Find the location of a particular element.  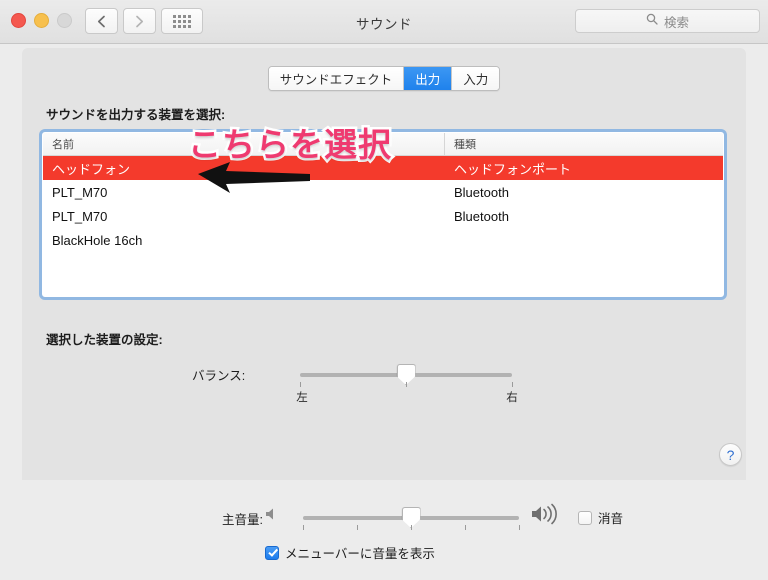

tab-bar: サウンドエフェクト 出力 入力 is located at coordinates (384, 78).